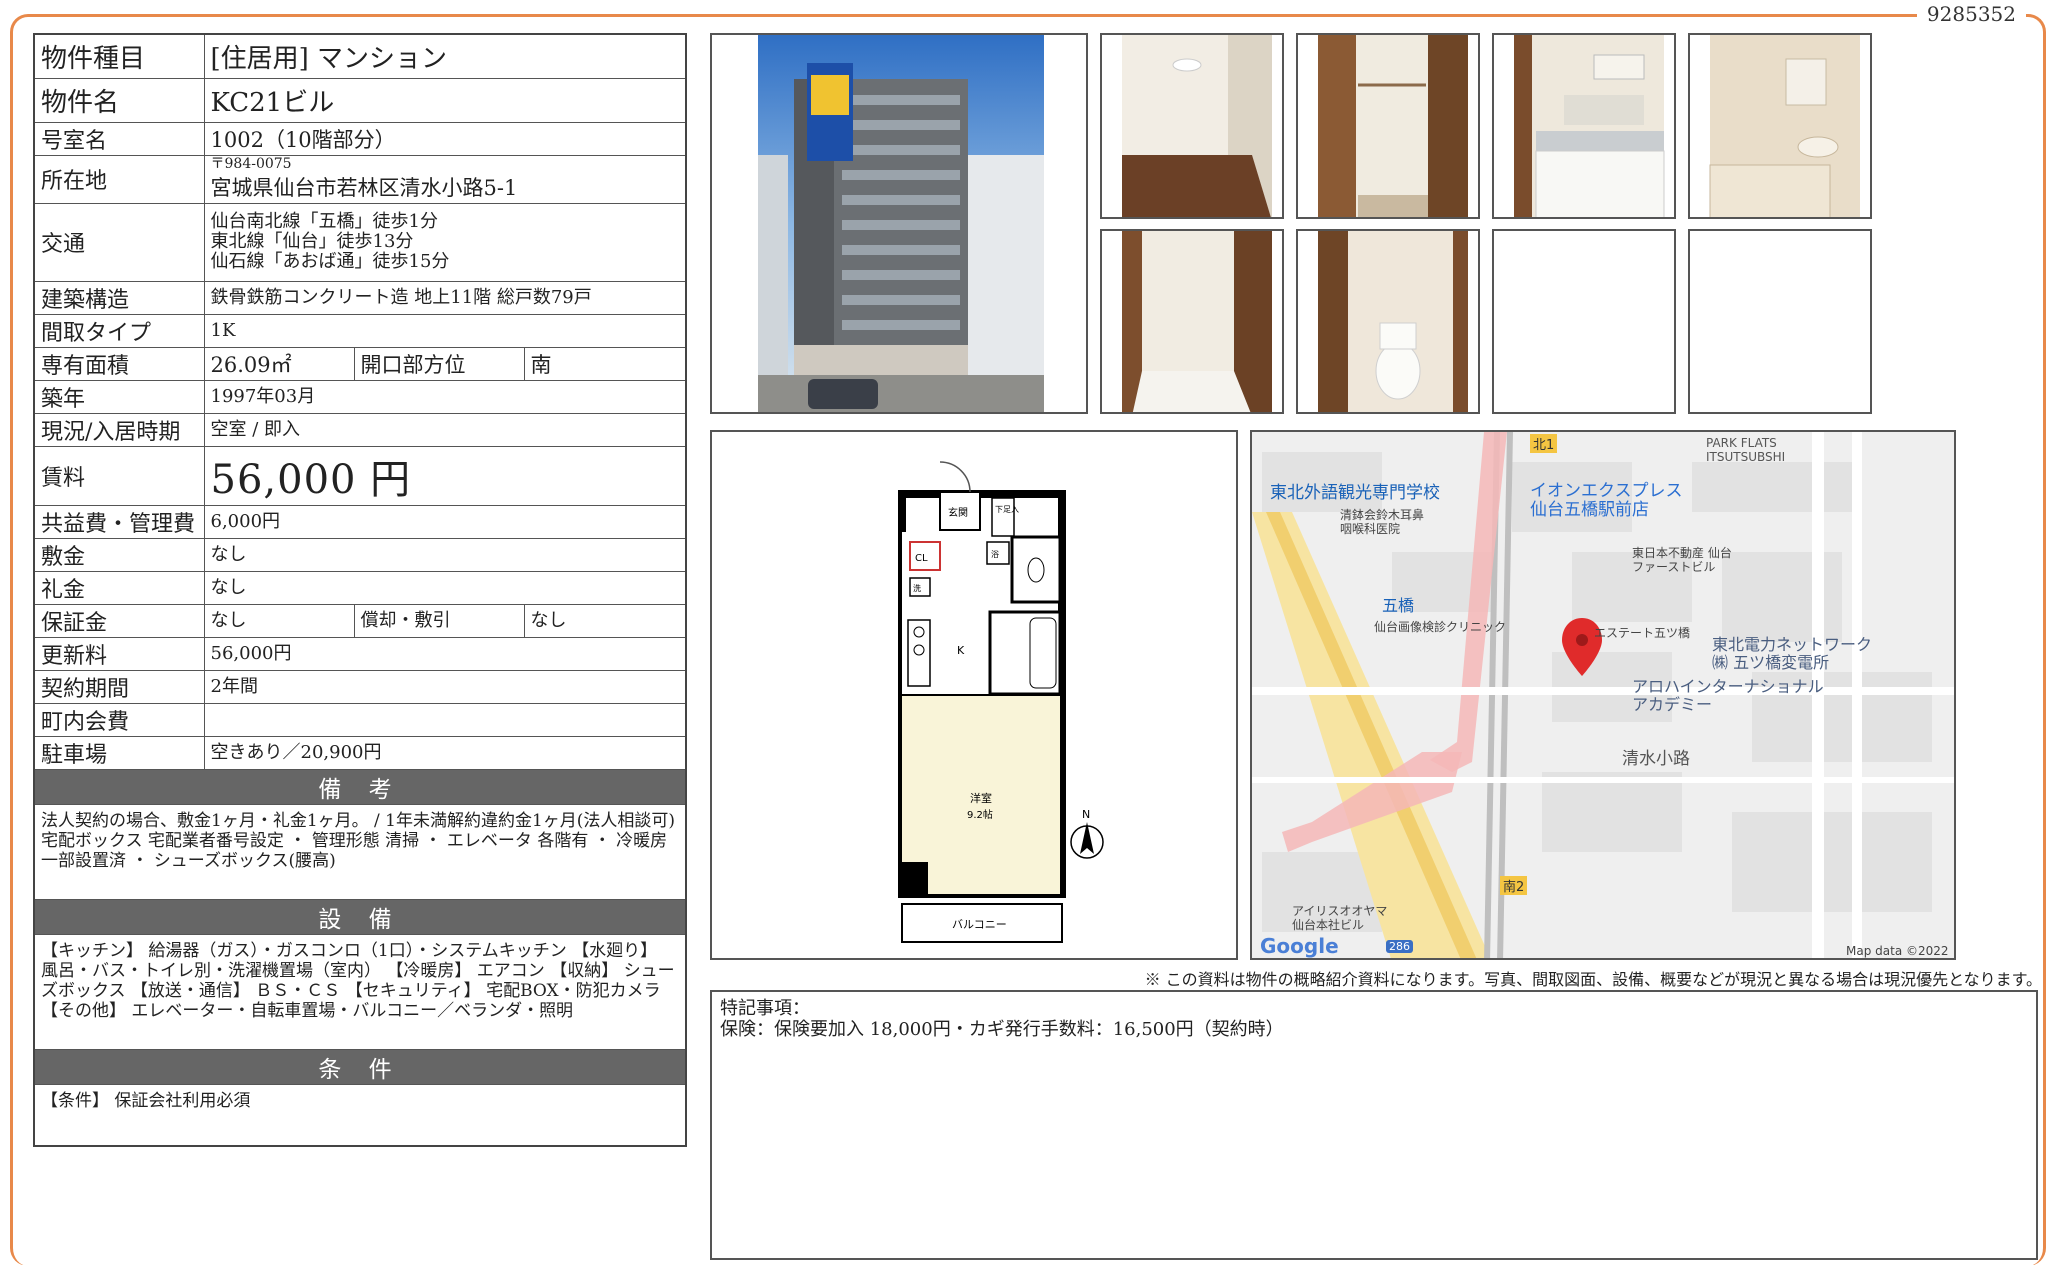 The height and width of the screenshot is (1265, 2056). What do you see at coordinates (119, 554) in the screenshot?
I see `deposit-label: 敷金` at bounding box center [119, 554].